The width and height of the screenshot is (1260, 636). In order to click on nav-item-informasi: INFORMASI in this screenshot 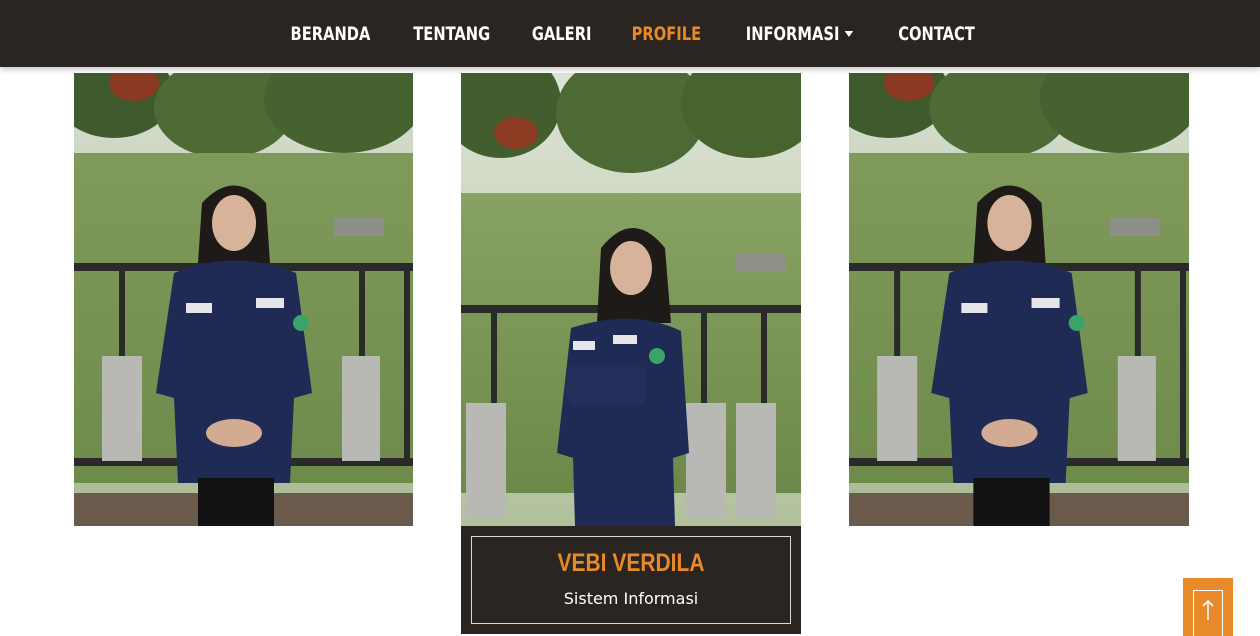, I will do `click(799, 33)`.